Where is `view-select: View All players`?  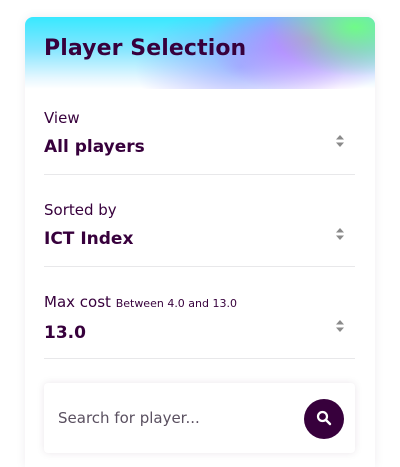
view-select: View All players is located at coordinates (199, 141).